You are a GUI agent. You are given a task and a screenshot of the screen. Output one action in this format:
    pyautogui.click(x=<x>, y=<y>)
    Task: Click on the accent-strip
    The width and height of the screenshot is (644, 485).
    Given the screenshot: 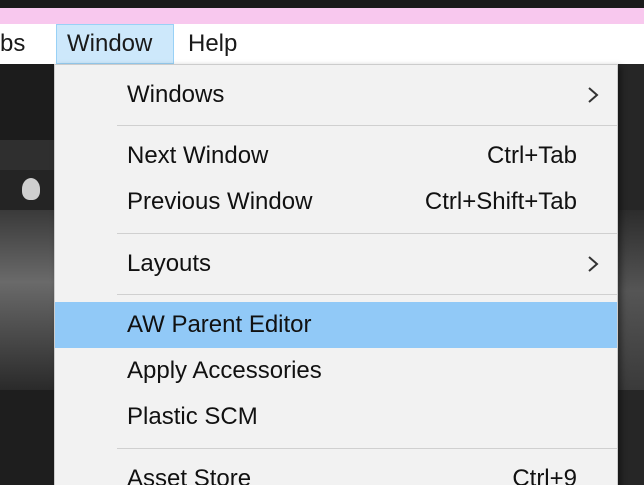 What is the action you would take?
    pyautogui.click(x=322, y=16)
    